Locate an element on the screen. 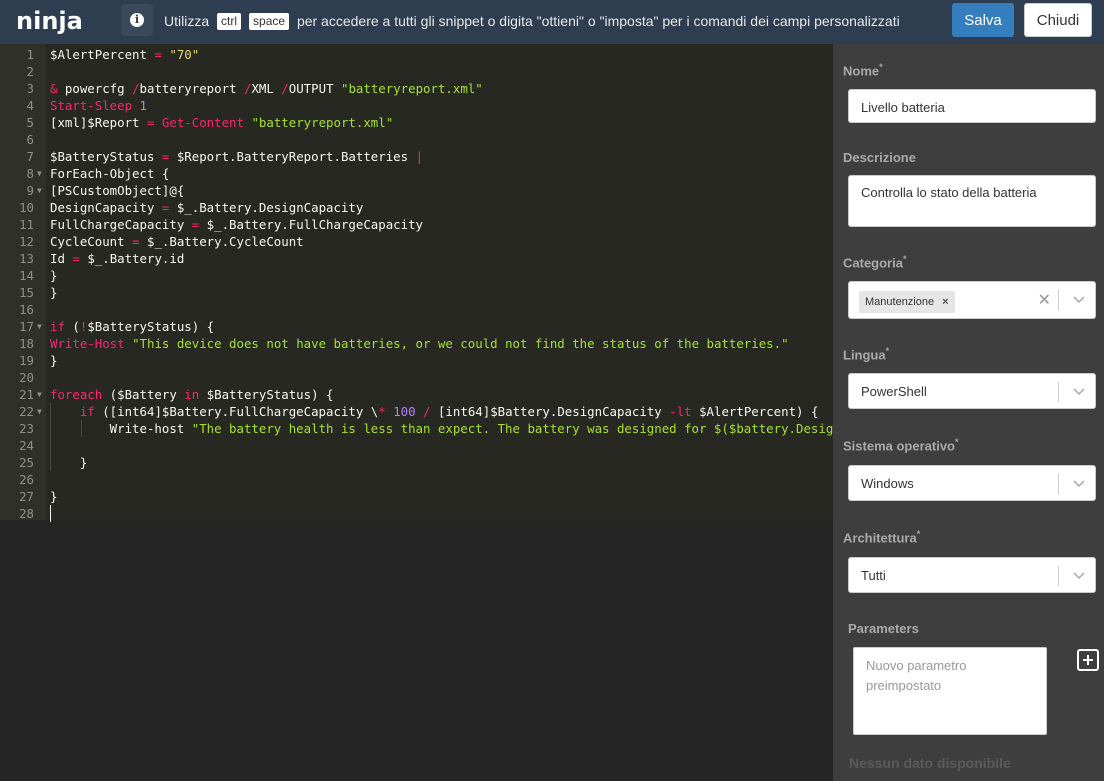 The height and width of the screenshot is (781, 1104). description-label: Descrizione is located at coordinates (879, 157).